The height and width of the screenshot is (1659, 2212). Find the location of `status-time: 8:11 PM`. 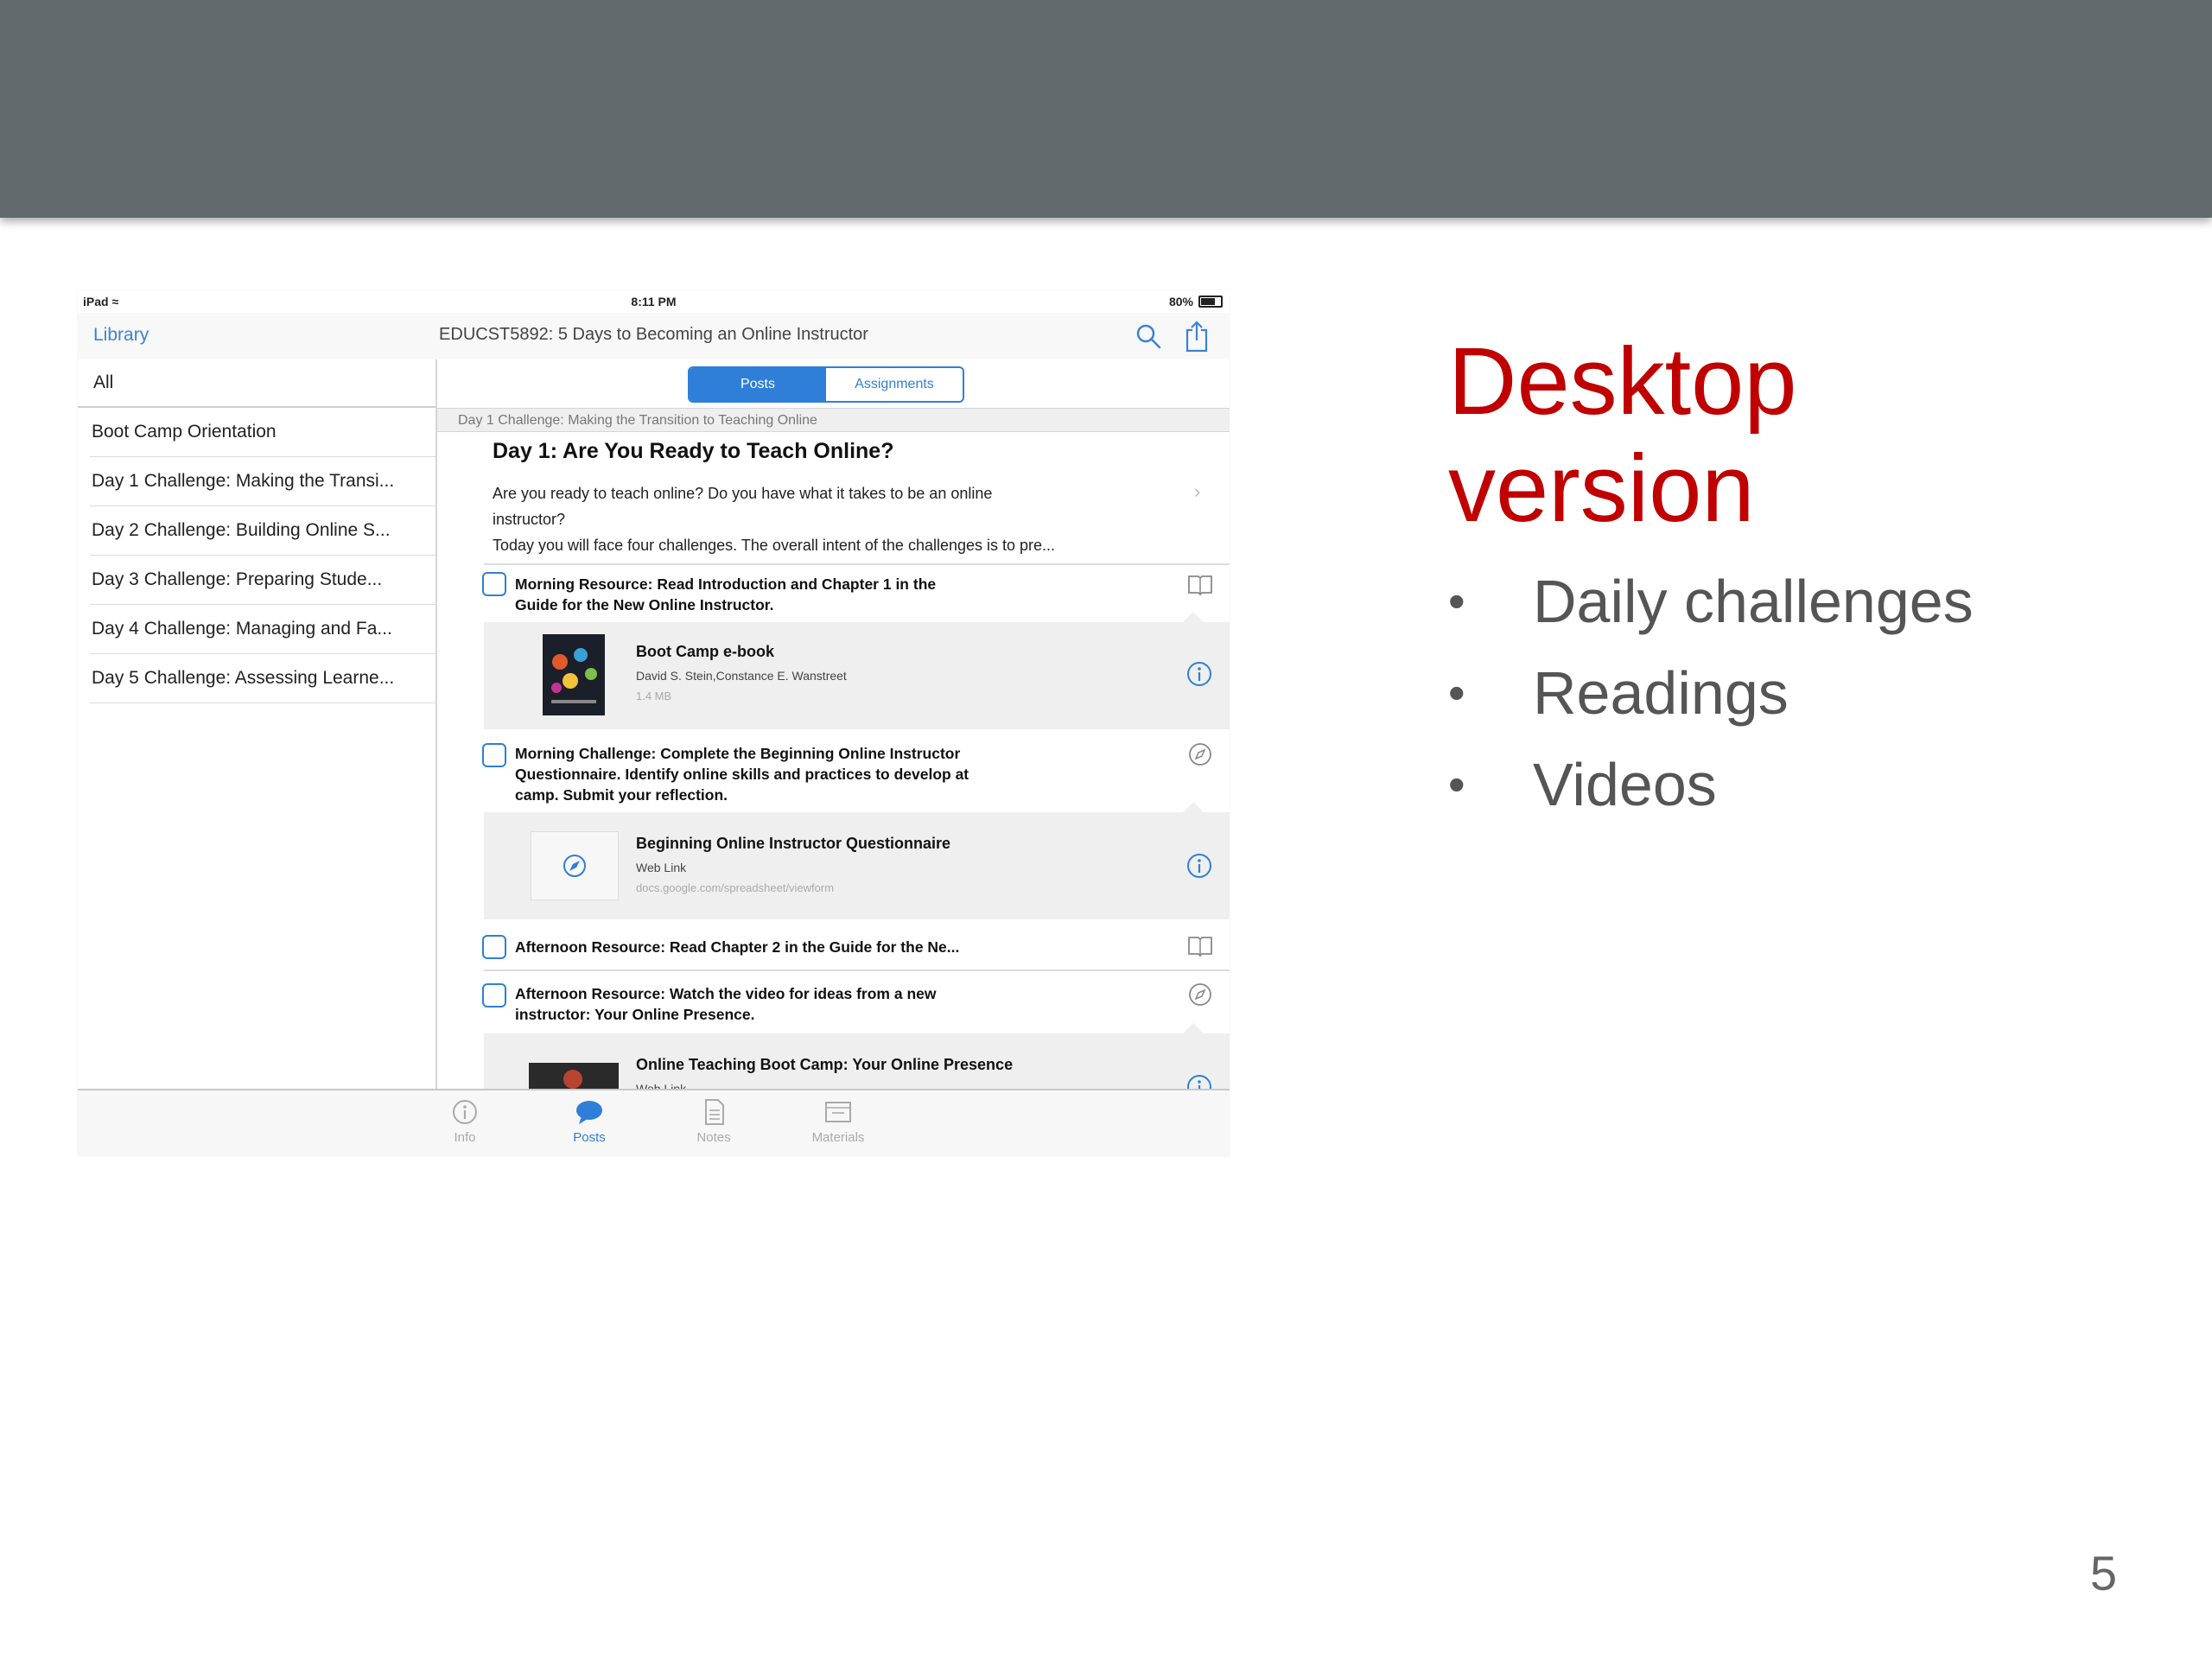

status-time: 8:11 PM is located at coordinates (654, 301).